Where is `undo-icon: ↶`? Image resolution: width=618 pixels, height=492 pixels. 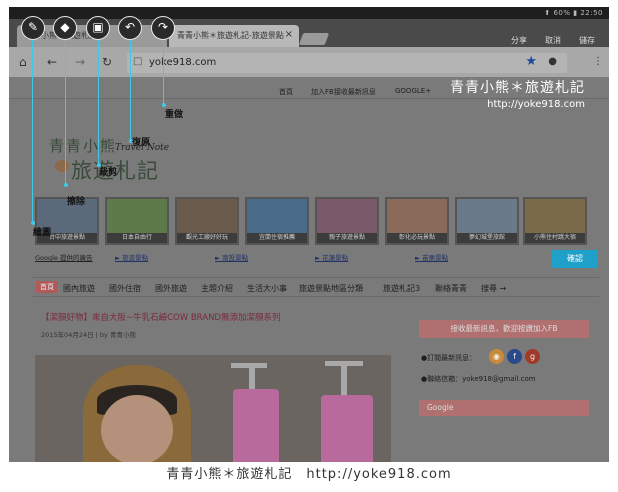
undo-icon: ↶ is located at coordinates (130, 28).